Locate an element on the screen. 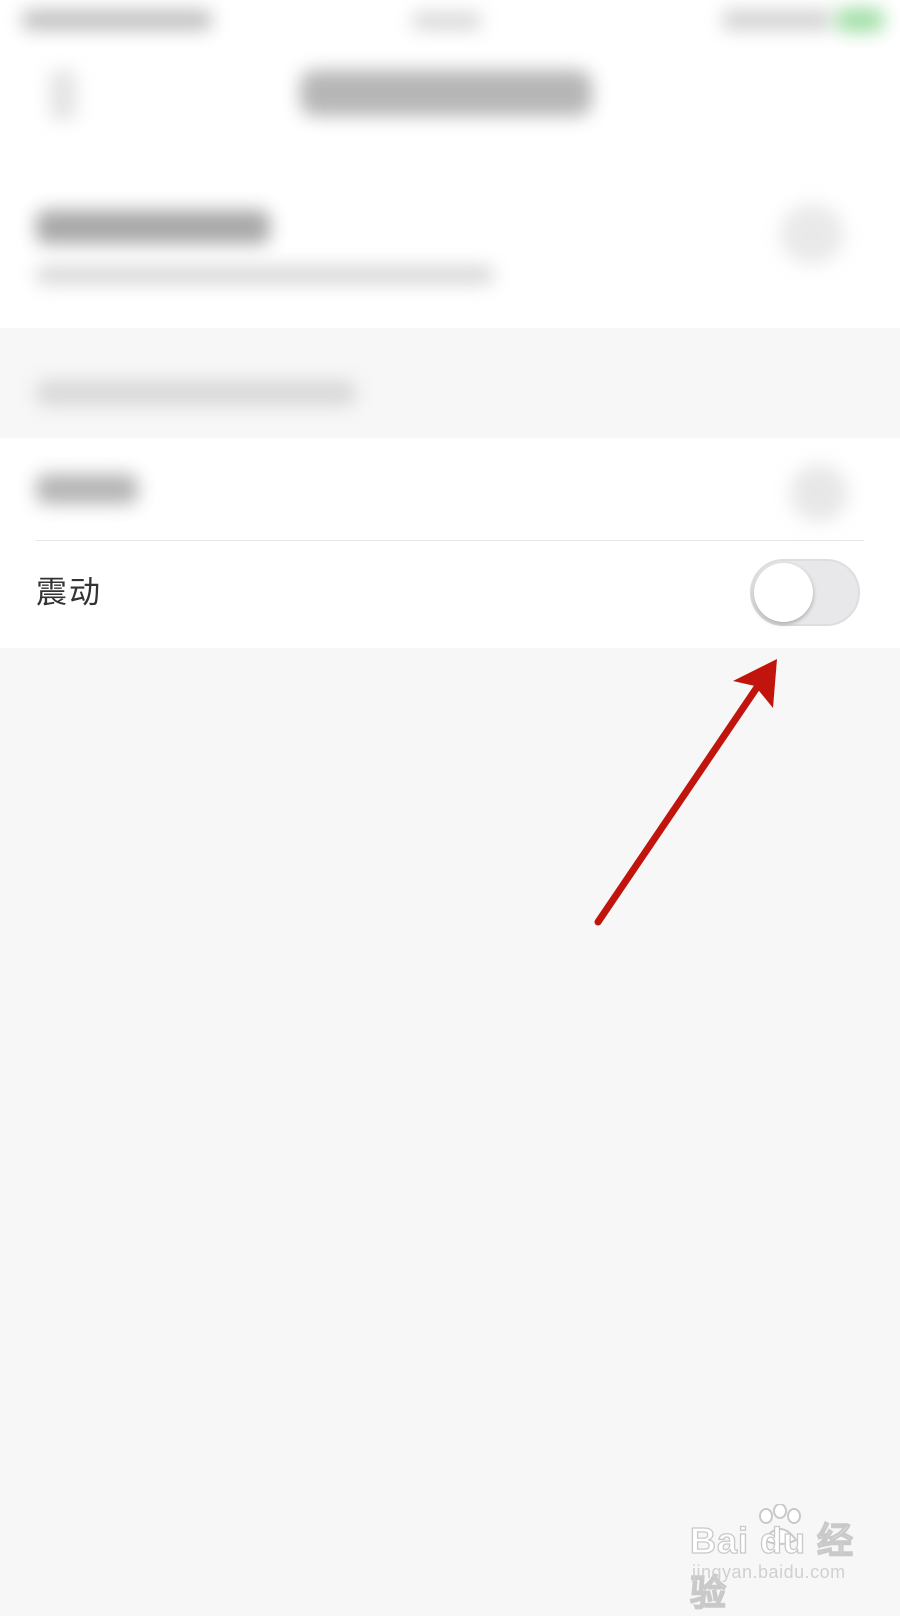 The width and height of the screenshot is (900, 1616). settings-group: 震动 is located at coordinates (450, 543).